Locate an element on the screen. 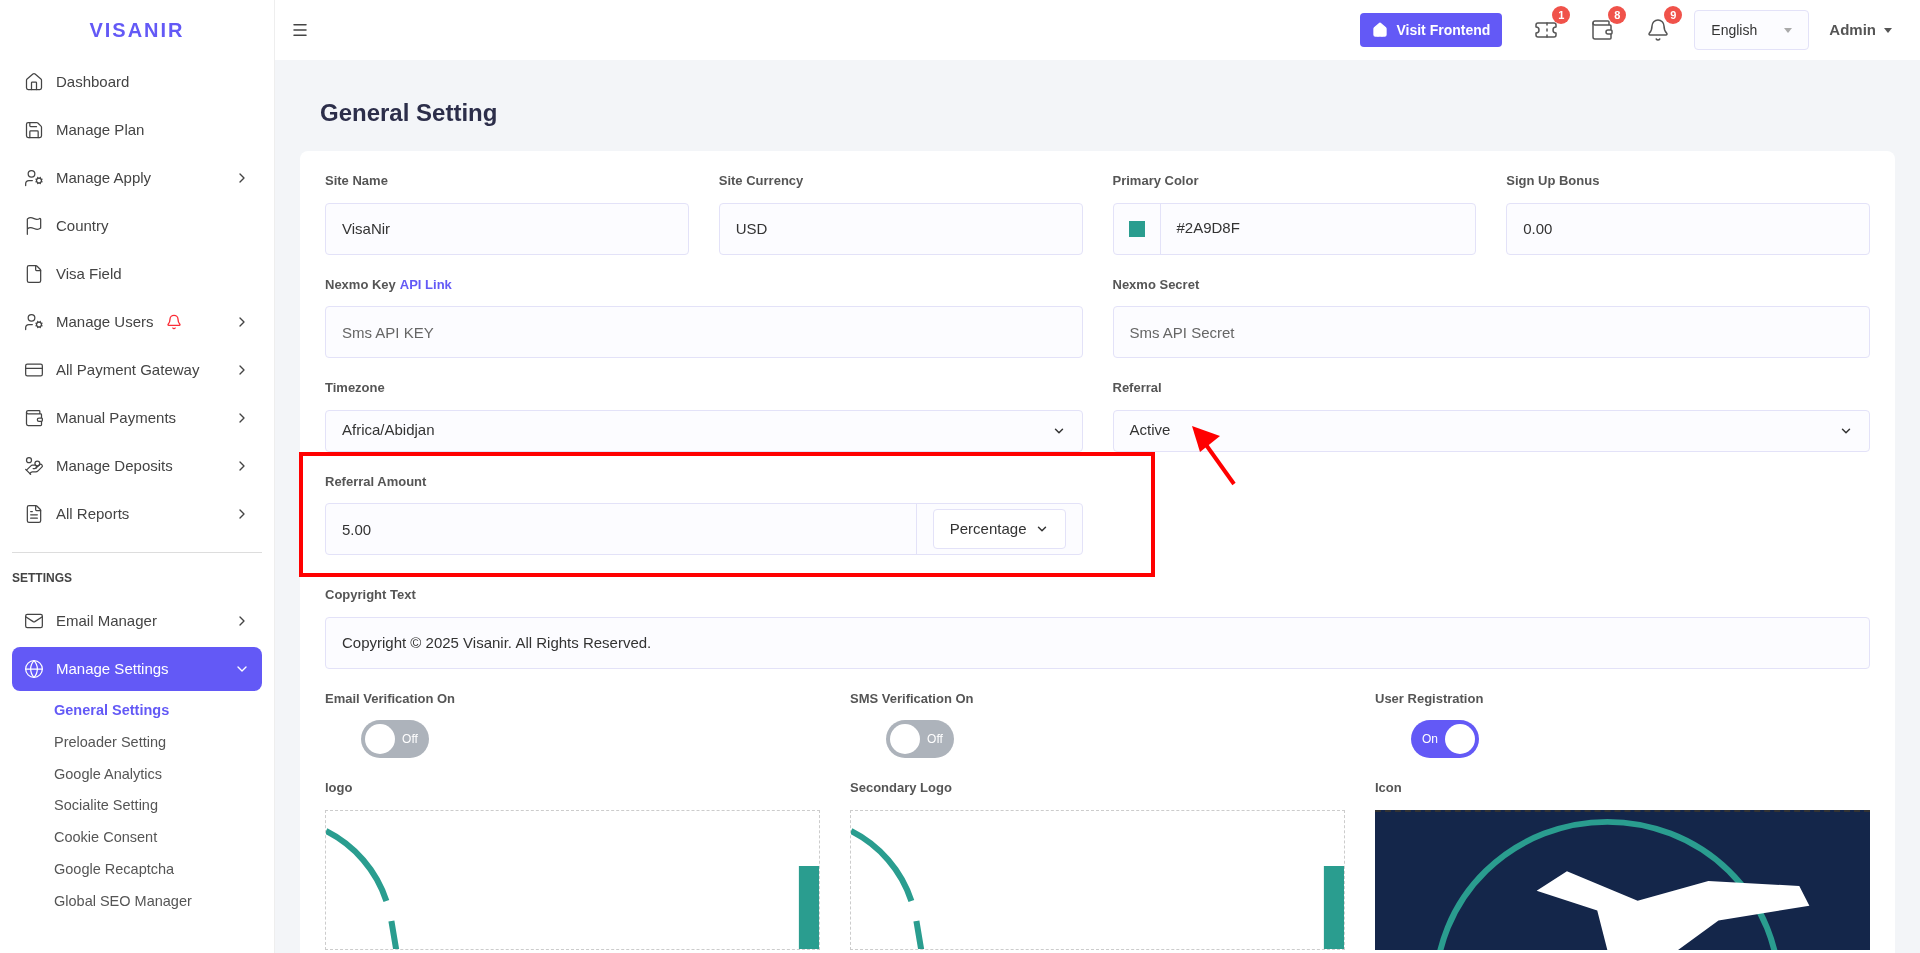 The image size is (1920, 953). sidebar-item: Manage Apply is located at coordinates (137, 178).